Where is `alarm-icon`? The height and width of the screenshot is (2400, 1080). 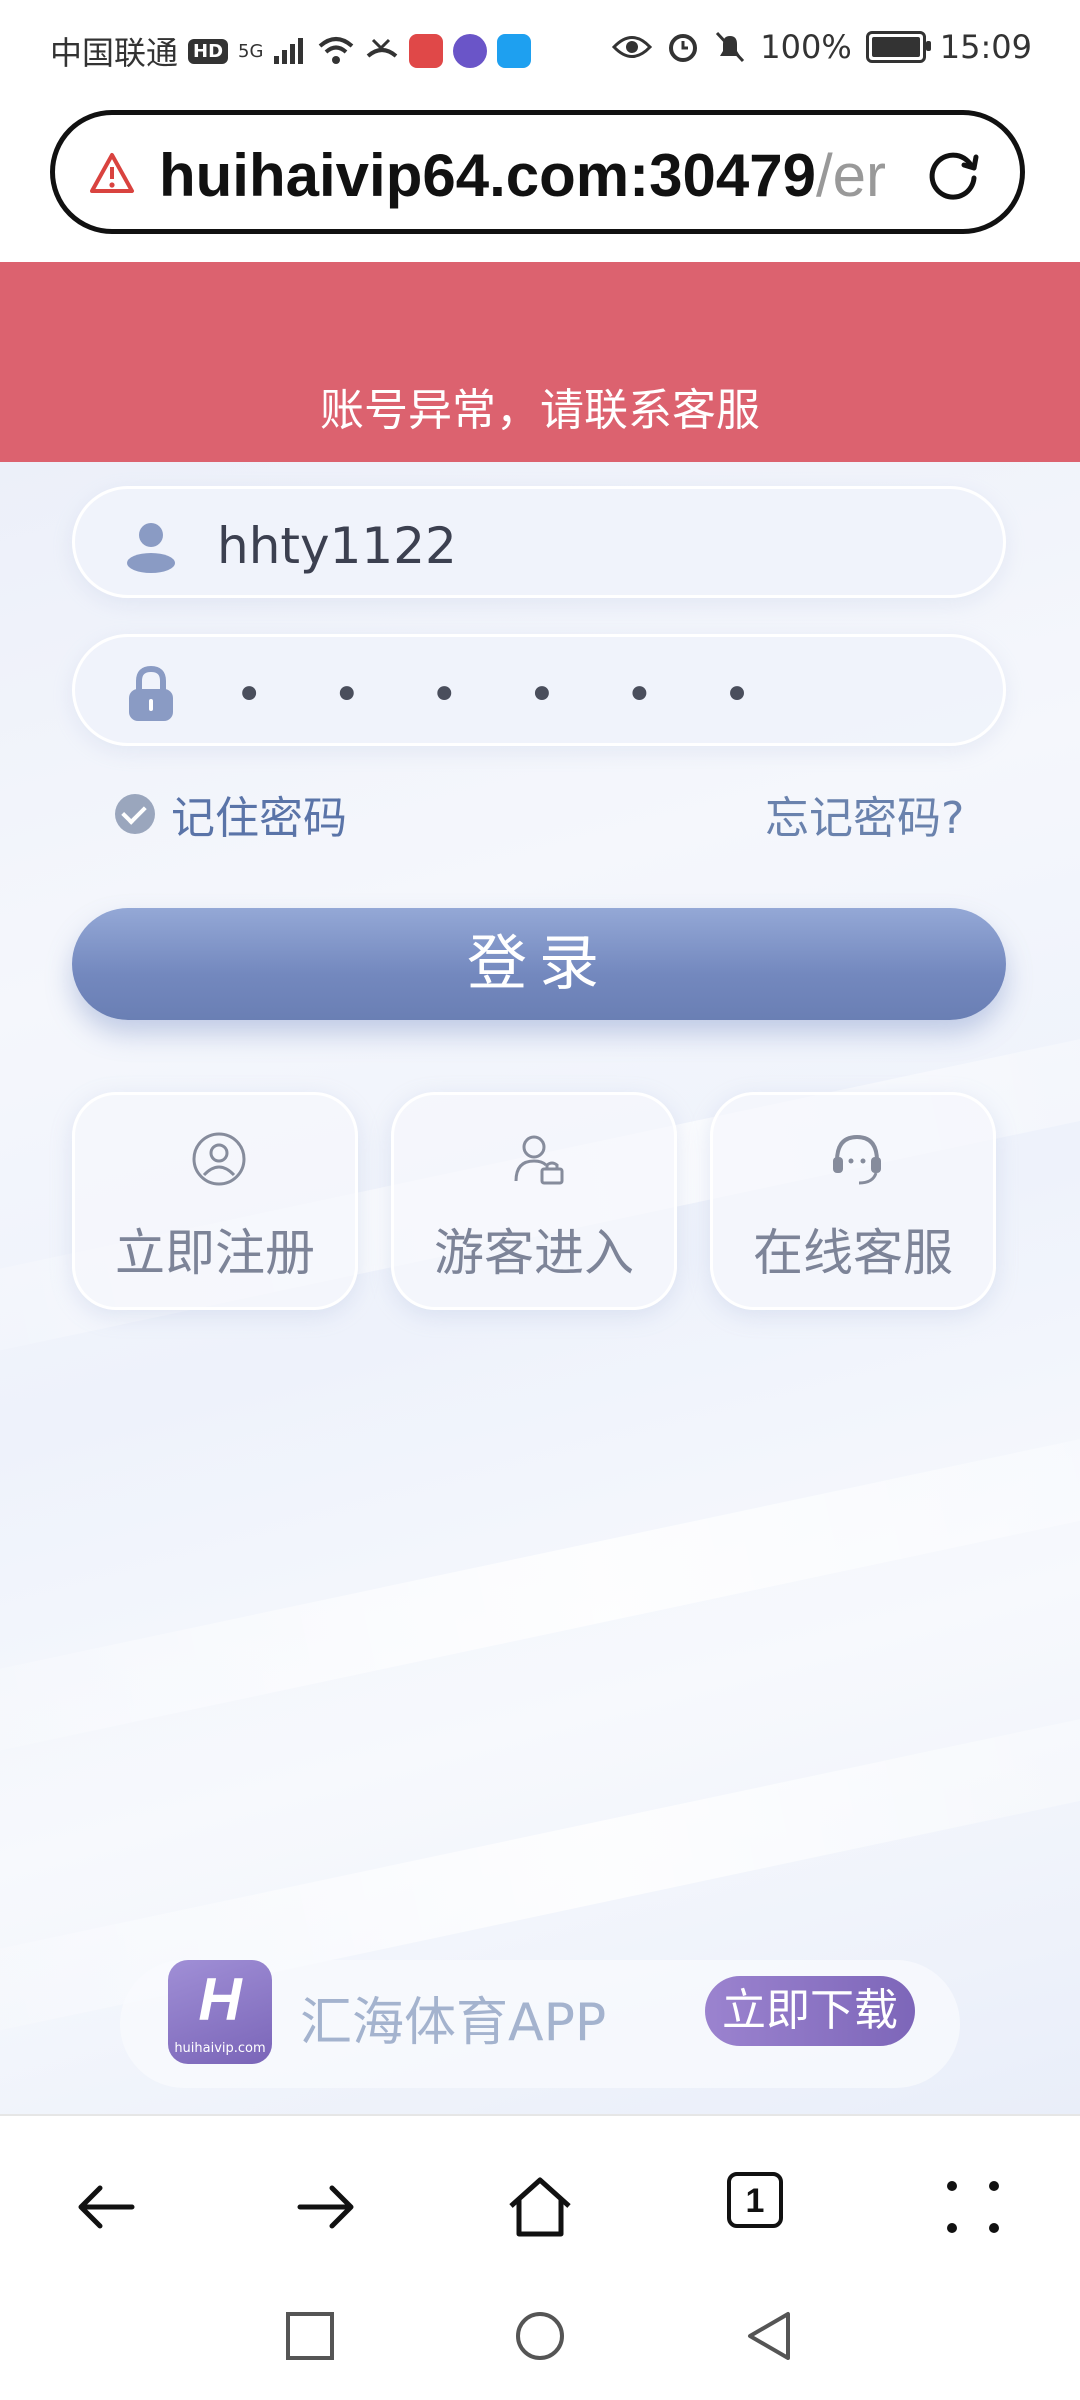
alarm-icon is located at coordinates (683, 48).